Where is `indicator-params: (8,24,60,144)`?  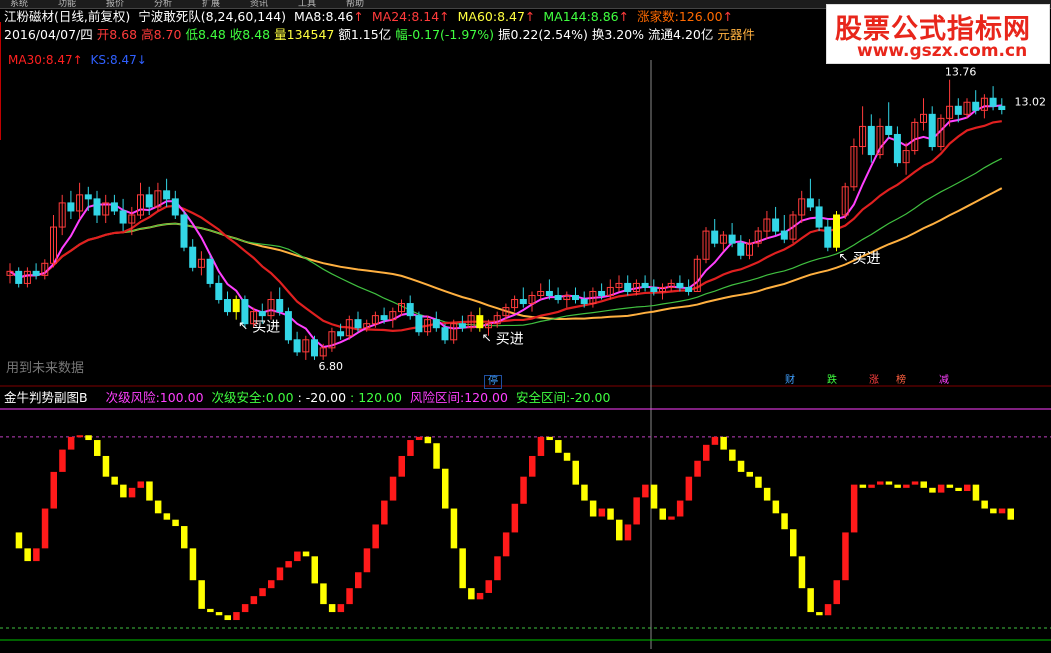
indicator-params: (8,24,60,144) is located at coordinates (243, 16).